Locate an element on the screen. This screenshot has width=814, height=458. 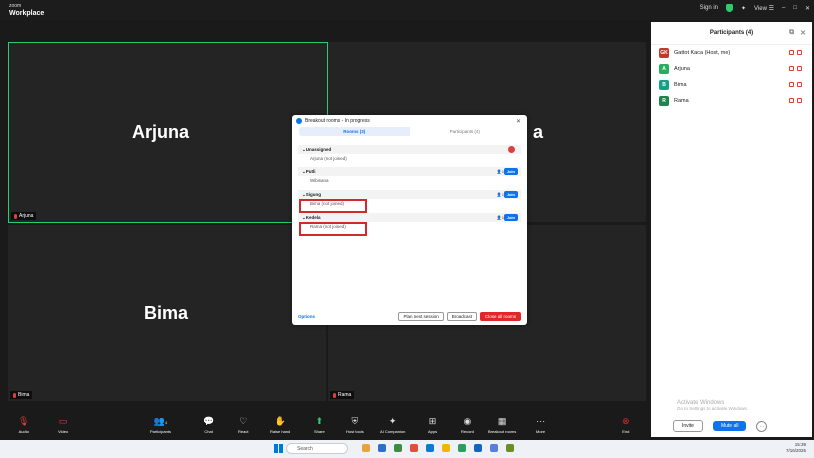
host-tools-button: ⛨ Host tools is located at coordinates (355, 425).